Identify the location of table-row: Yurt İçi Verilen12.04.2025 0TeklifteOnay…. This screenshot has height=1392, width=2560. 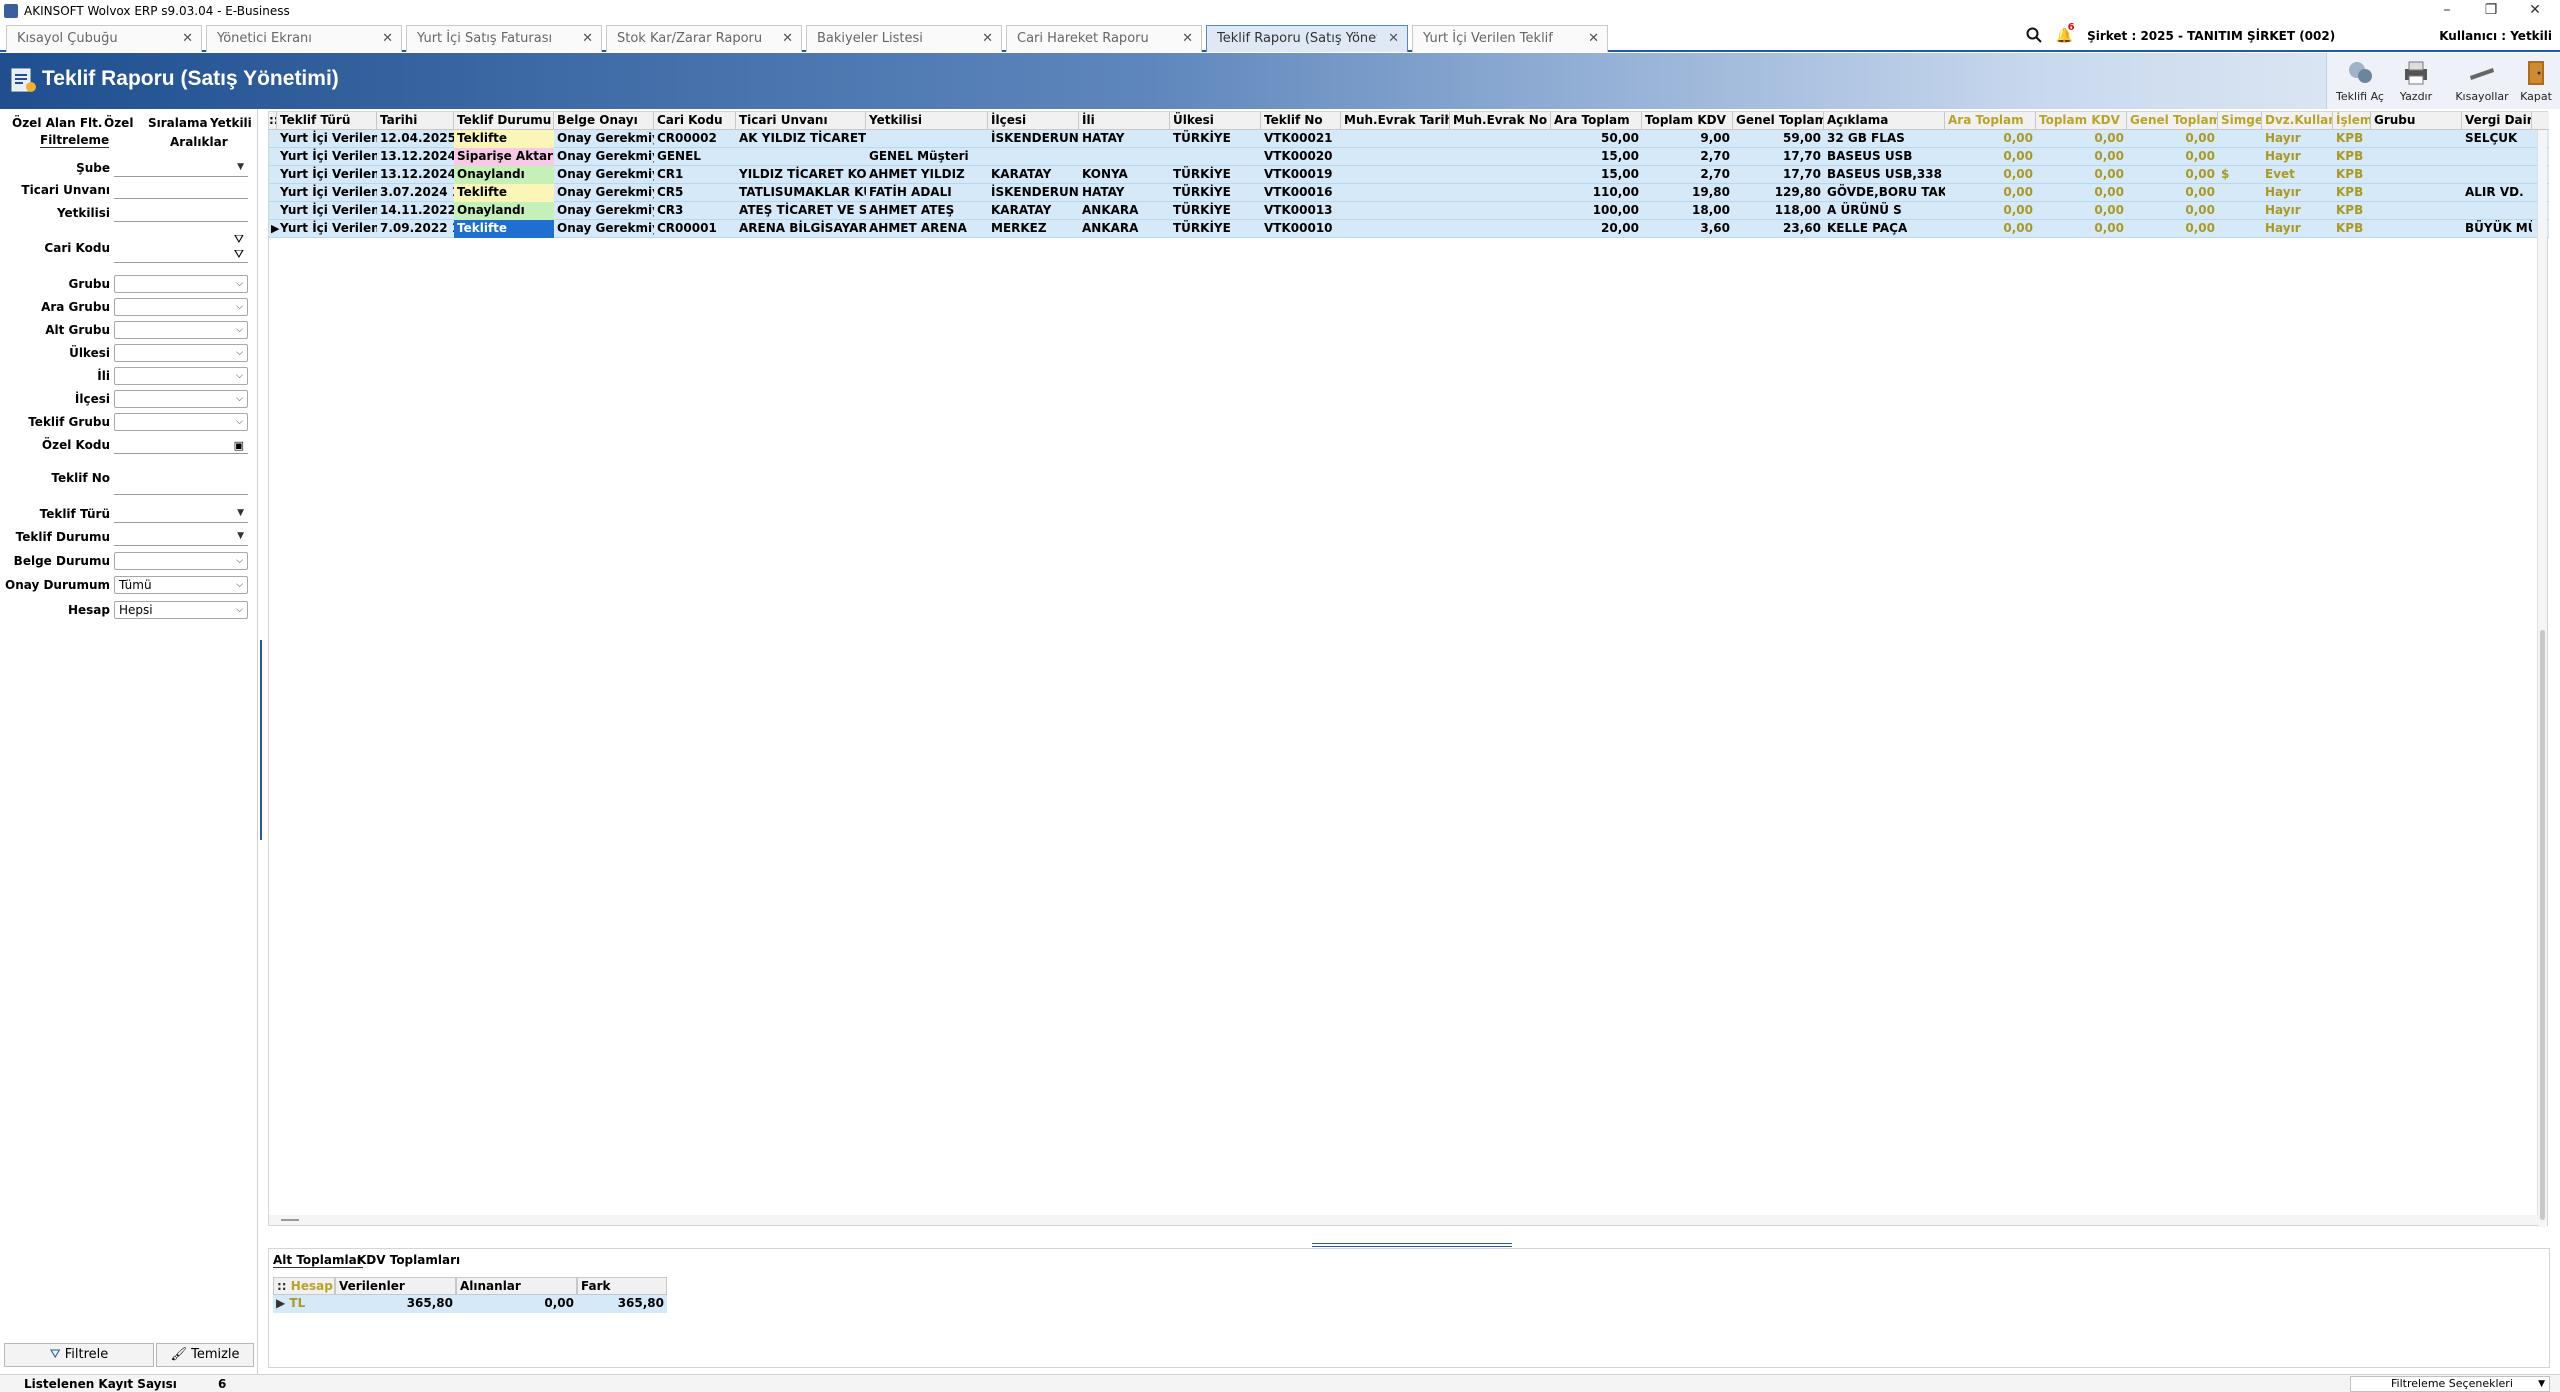
(1409, 139).